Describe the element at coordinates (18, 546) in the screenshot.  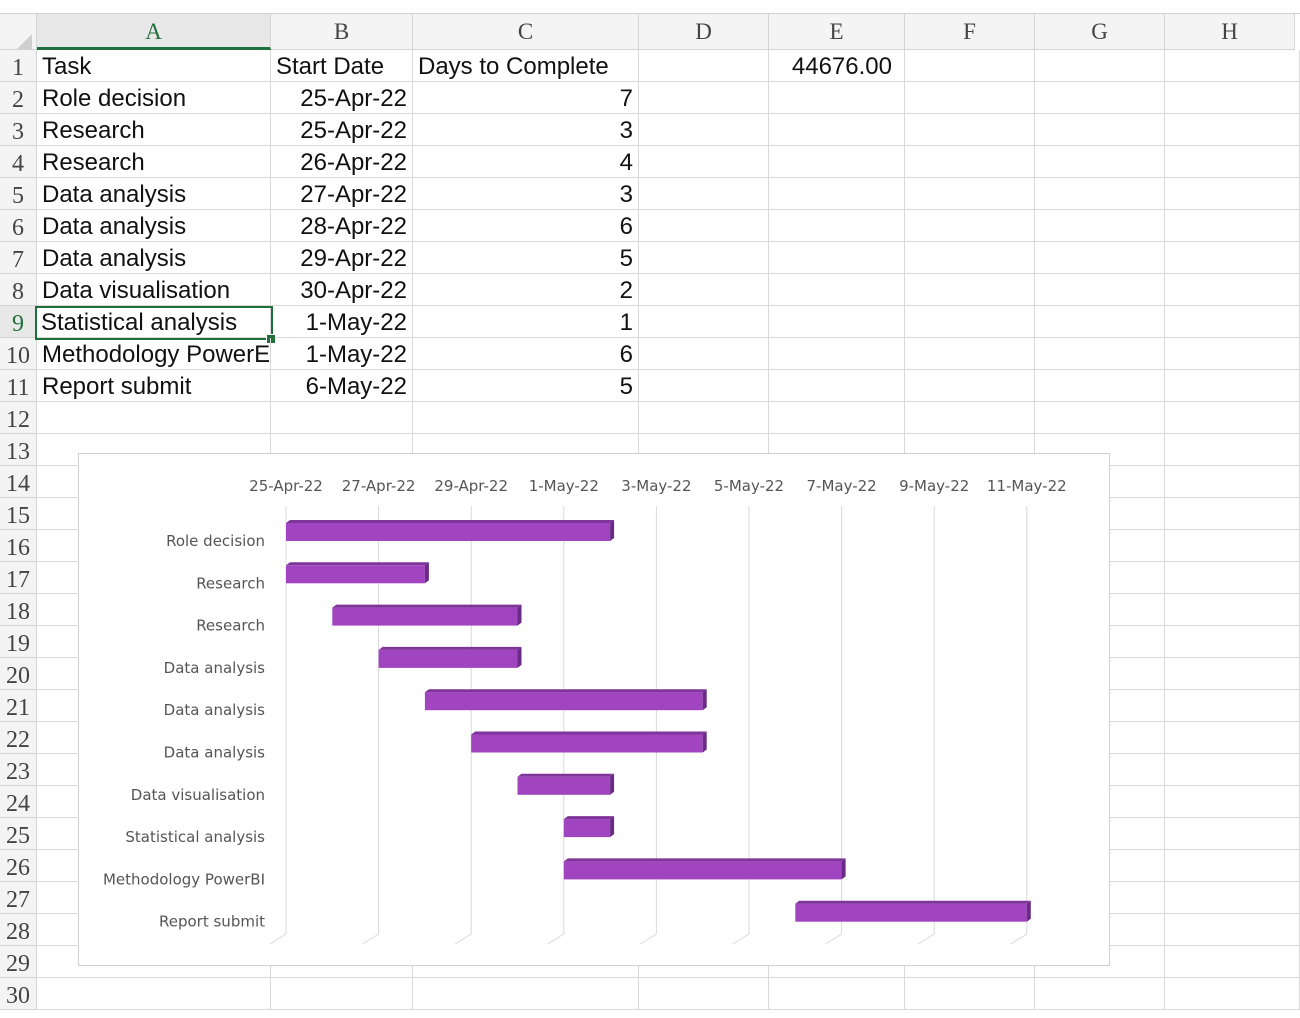
I see `row-header: 16` at that location.